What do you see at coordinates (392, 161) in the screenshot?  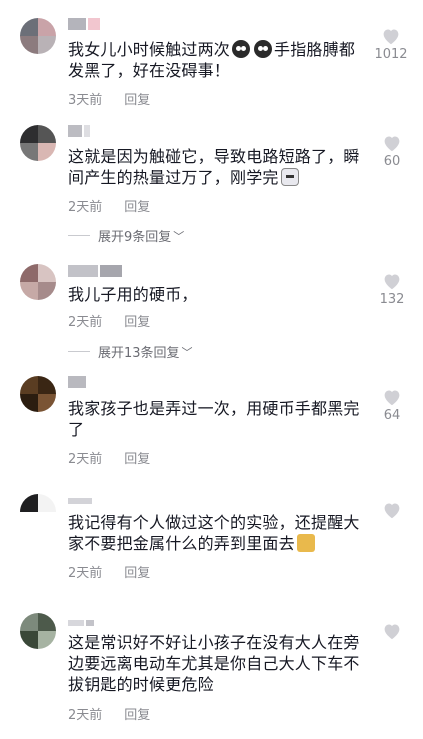 I see `like-count: 60` at bounding box center [392, 161].